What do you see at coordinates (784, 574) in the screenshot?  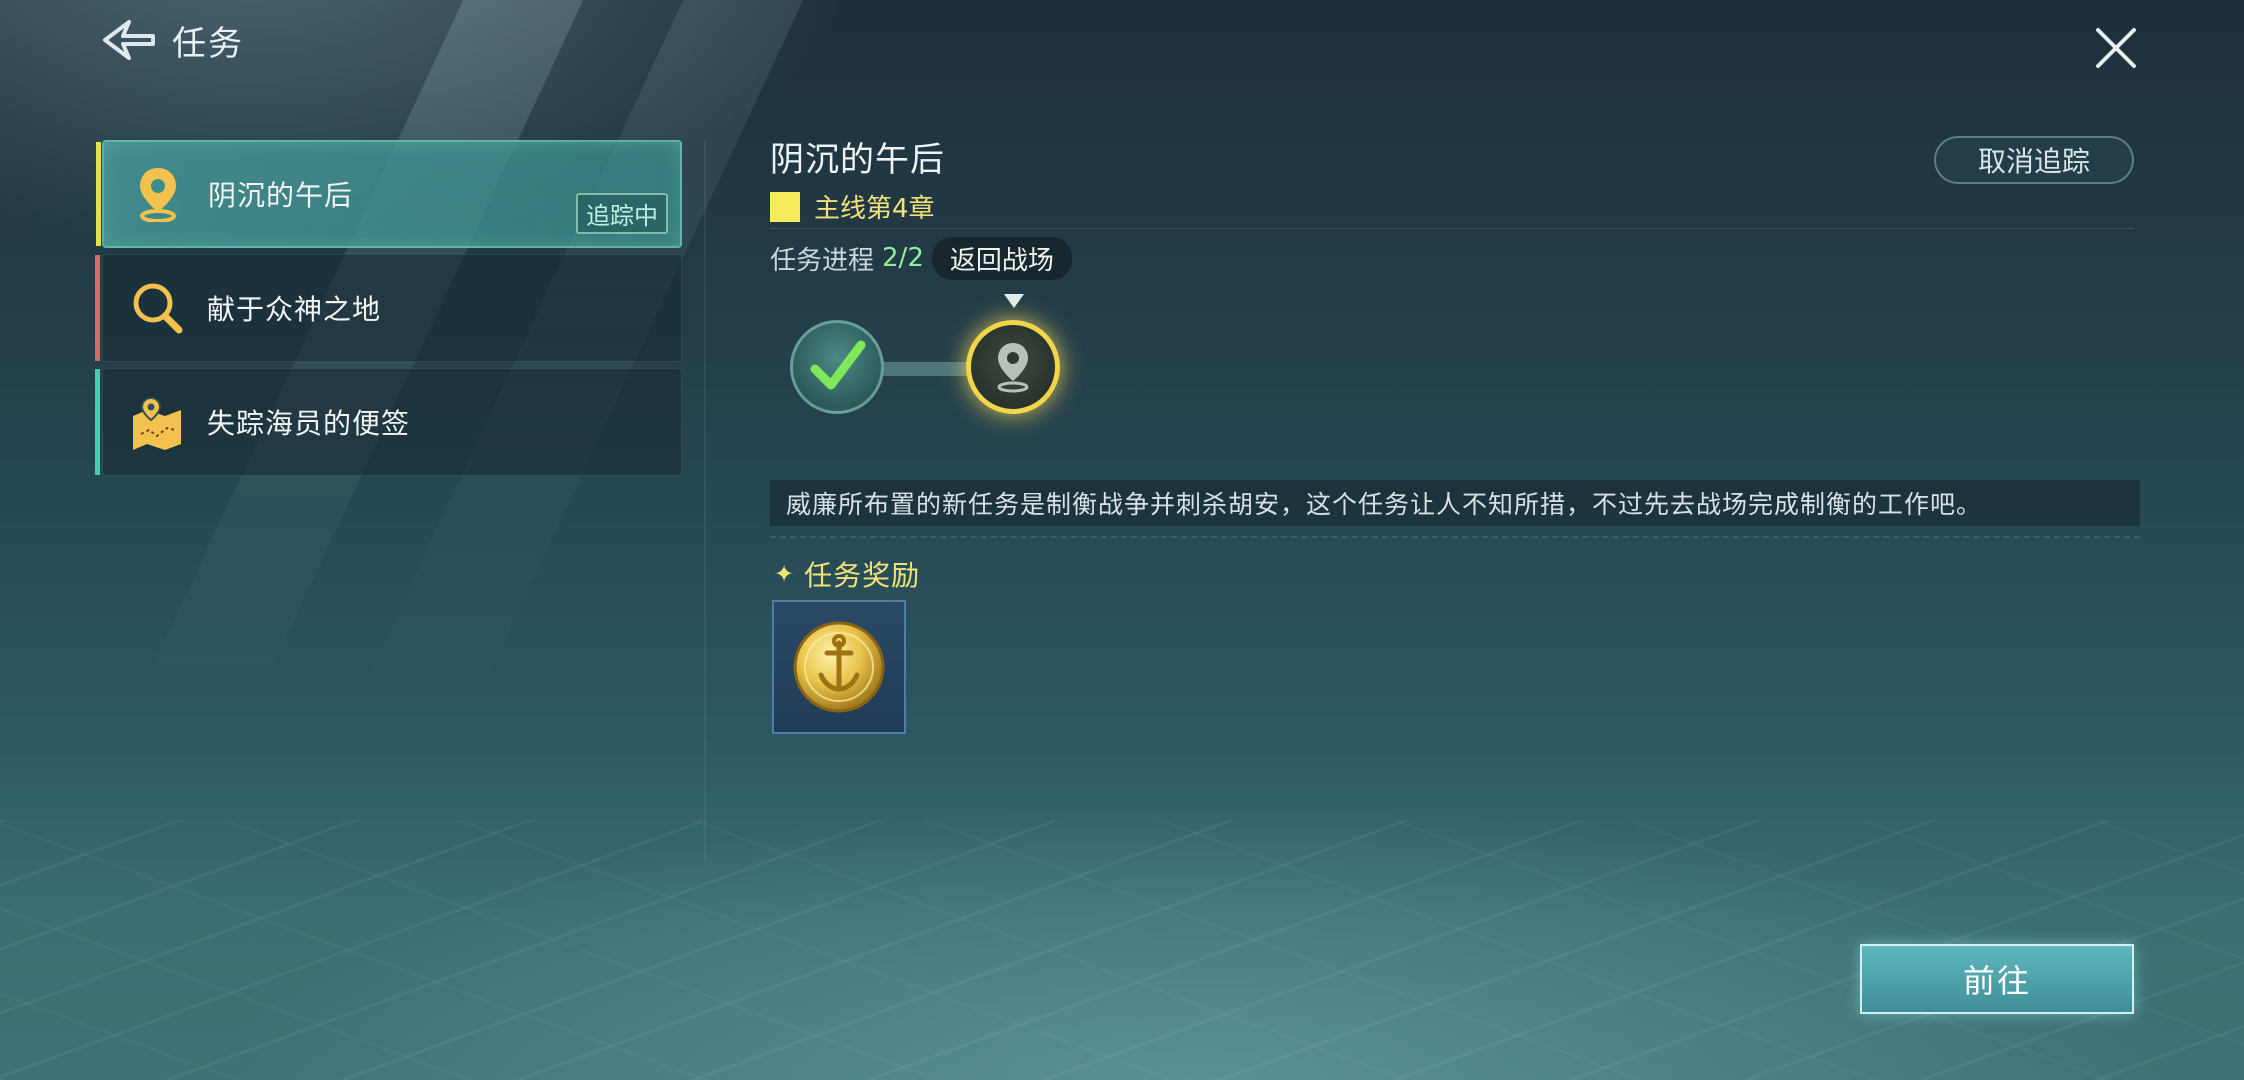 I see `sparkle-icon: ✦` at bounding box center [784, 574].